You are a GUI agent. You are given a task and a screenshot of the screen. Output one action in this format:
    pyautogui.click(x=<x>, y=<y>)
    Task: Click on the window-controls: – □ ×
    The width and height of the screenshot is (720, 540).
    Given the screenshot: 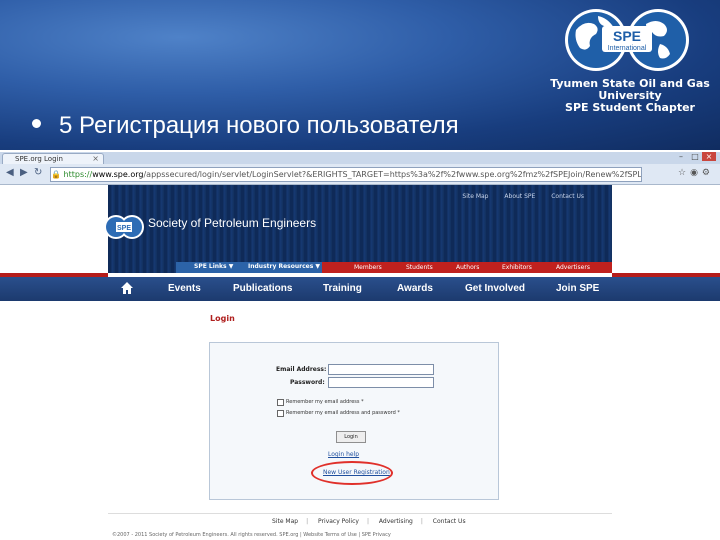 What is the action you would take?
    pyautogui.click(x=695, y=156)
    